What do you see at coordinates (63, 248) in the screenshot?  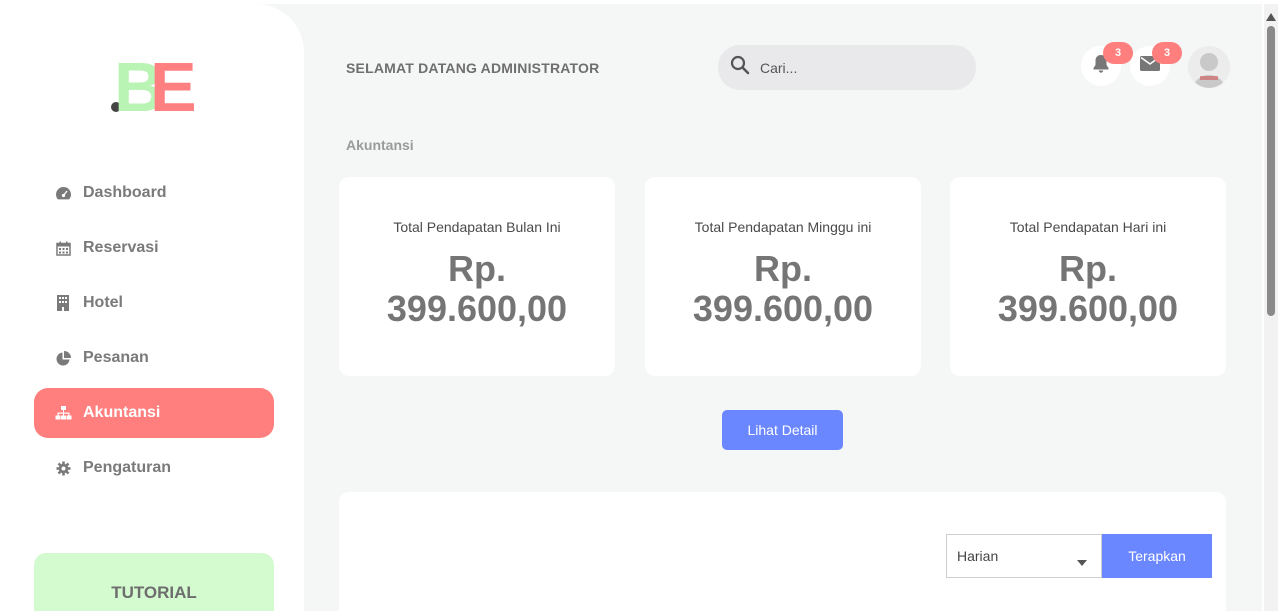 I see `calendar-icon` at bounding box center [63, 248].